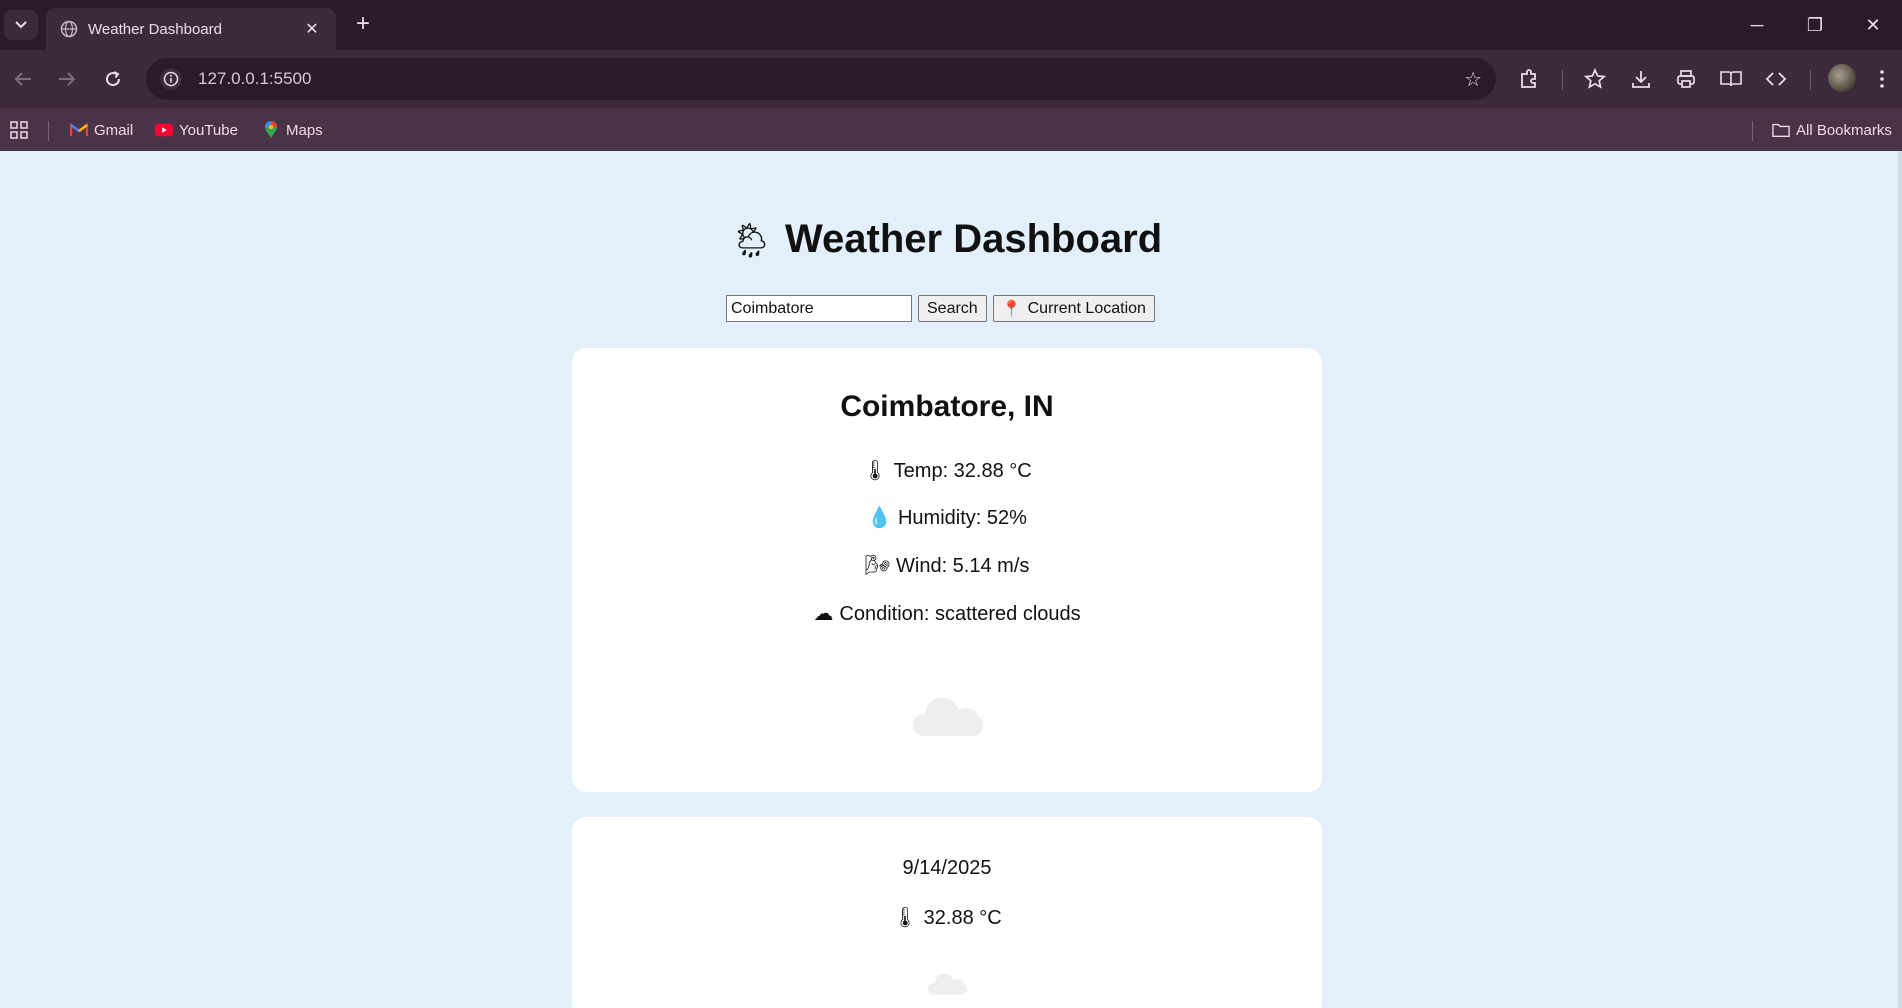 This screenshot has width=1902, height=1008. I want to click on page-title: 🌦 Weather Dashboard, so click(946, 239).